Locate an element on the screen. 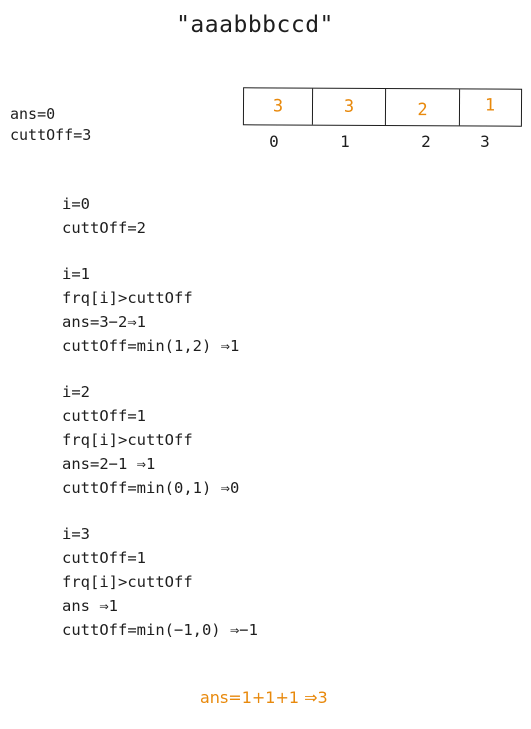 The image size is (531, 729). step-block-i0: i=0 cuttOff=2 is located at coordinates (160, 216).